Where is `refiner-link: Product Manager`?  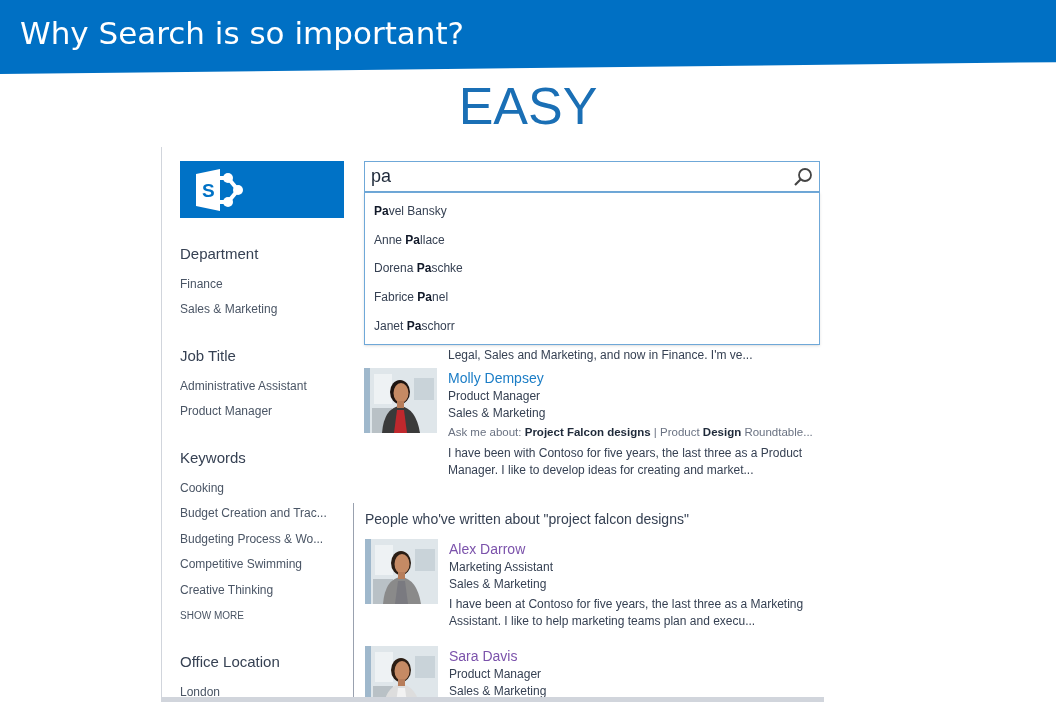
refiner-link: Product Manager is located at coordinates (226, 411).